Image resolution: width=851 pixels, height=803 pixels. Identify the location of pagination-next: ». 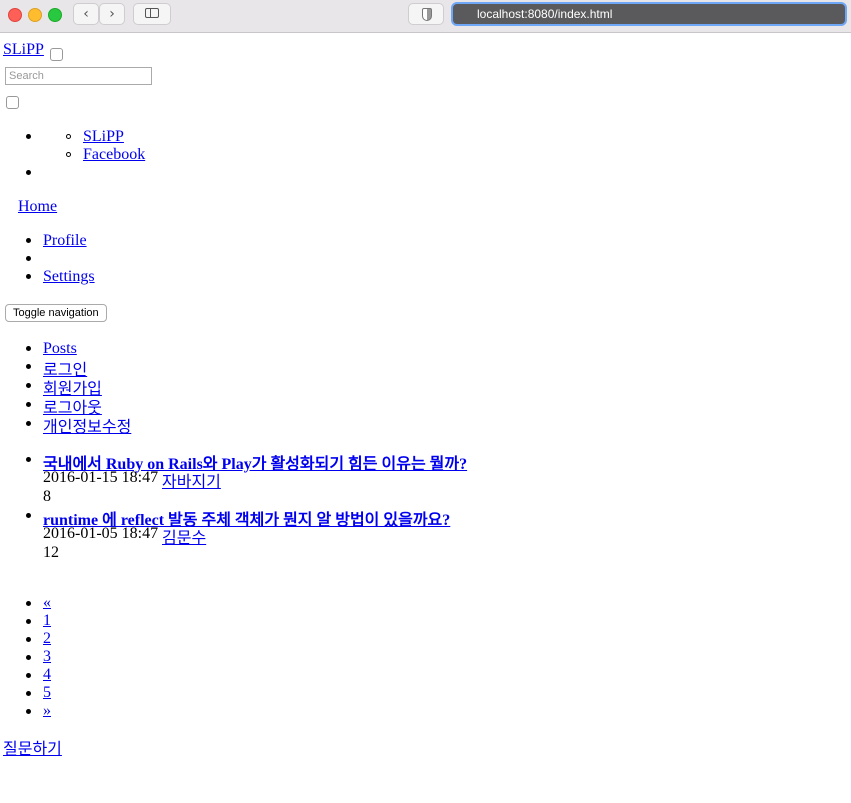
(47, 711).